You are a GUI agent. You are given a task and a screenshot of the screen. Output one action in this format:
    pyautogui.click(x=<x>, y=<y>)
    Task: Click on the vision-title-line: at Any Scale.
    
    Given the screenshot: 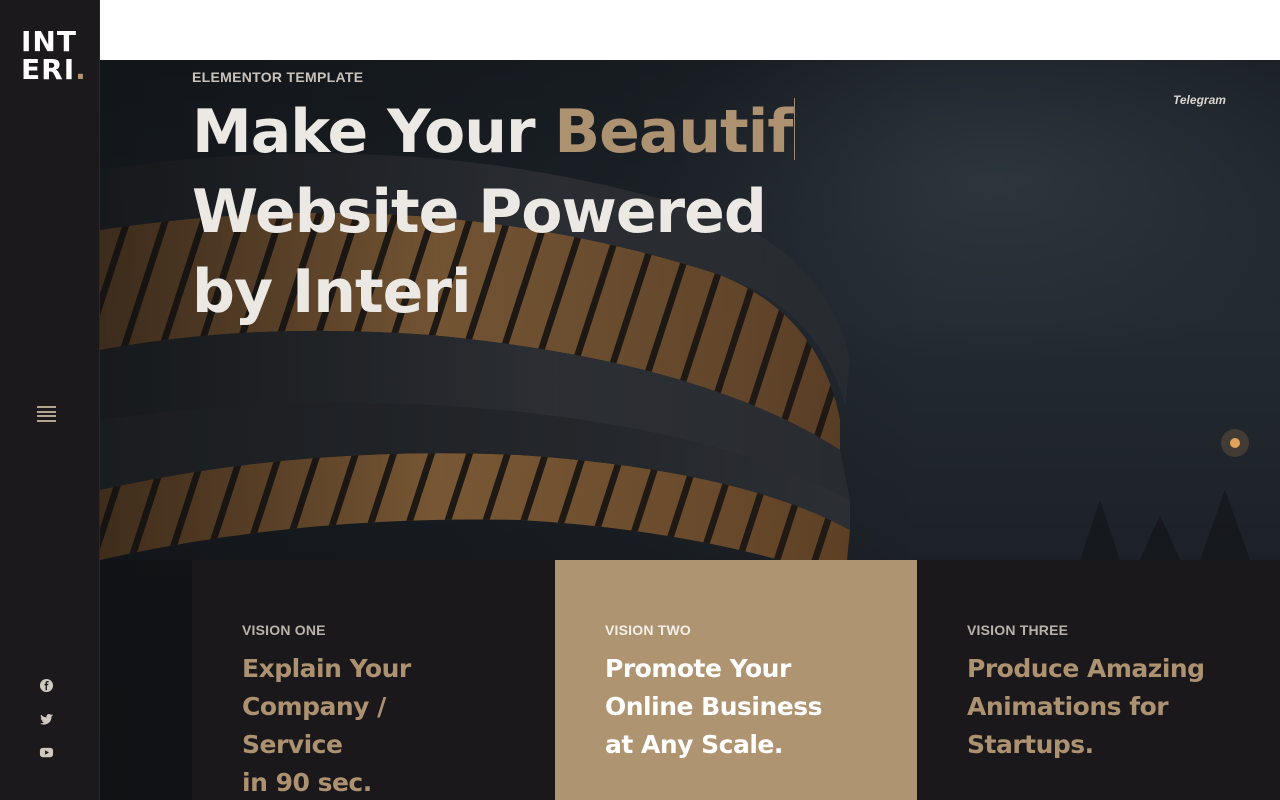 What is the action you would take?
    pyautogui.click(x=694, y=744)
    